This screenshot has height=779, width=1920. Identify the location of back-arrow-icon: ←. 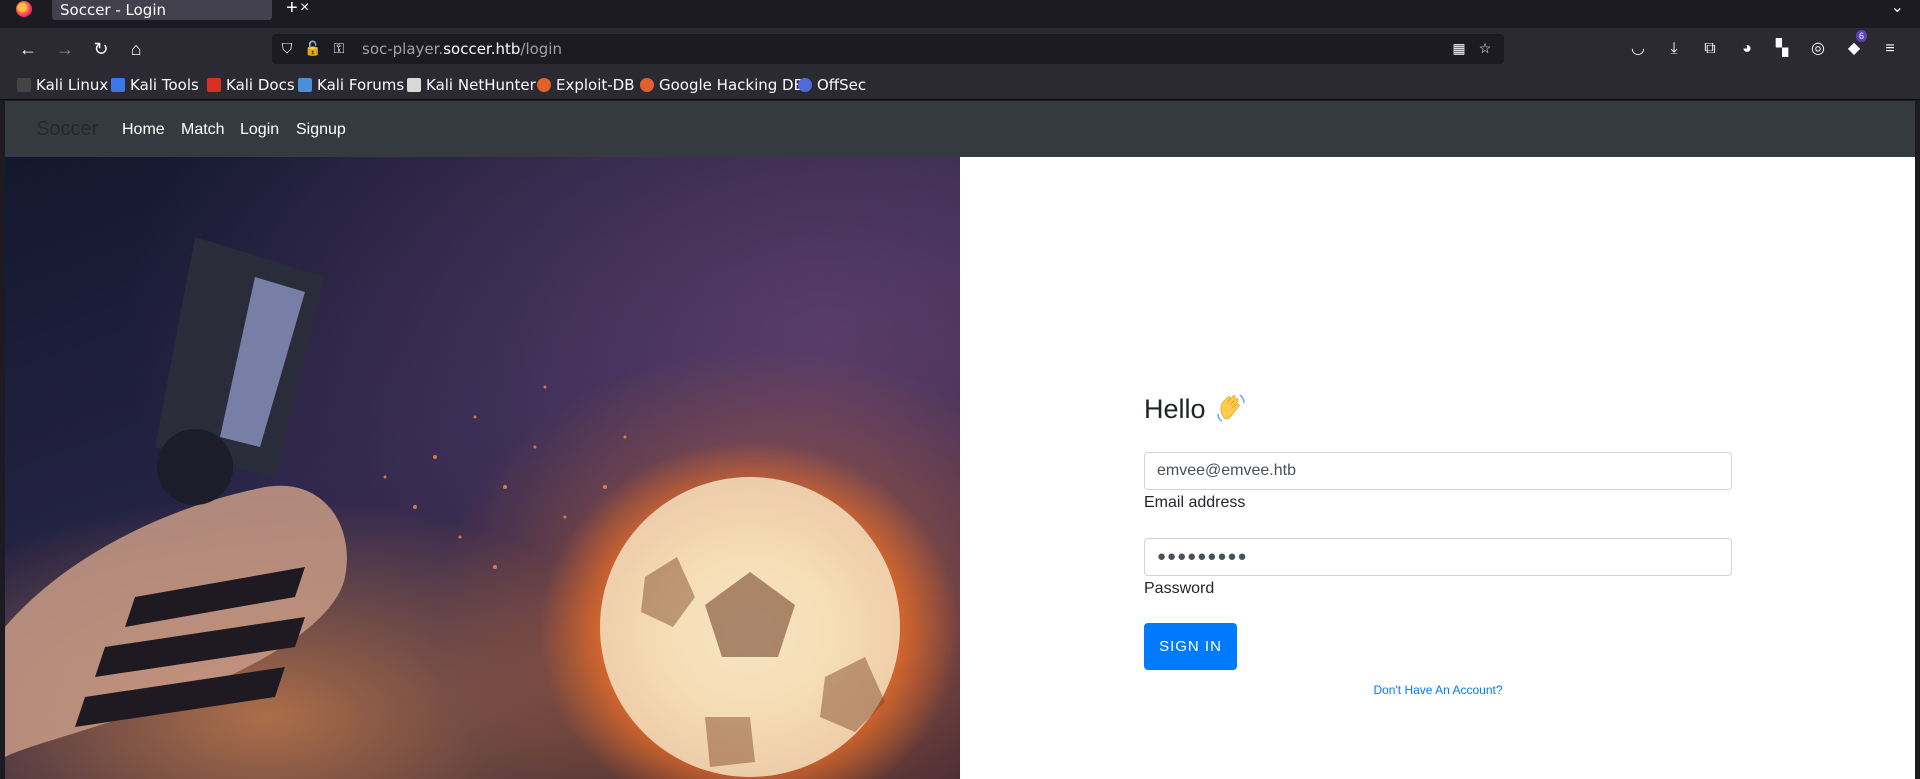
(28, 49).